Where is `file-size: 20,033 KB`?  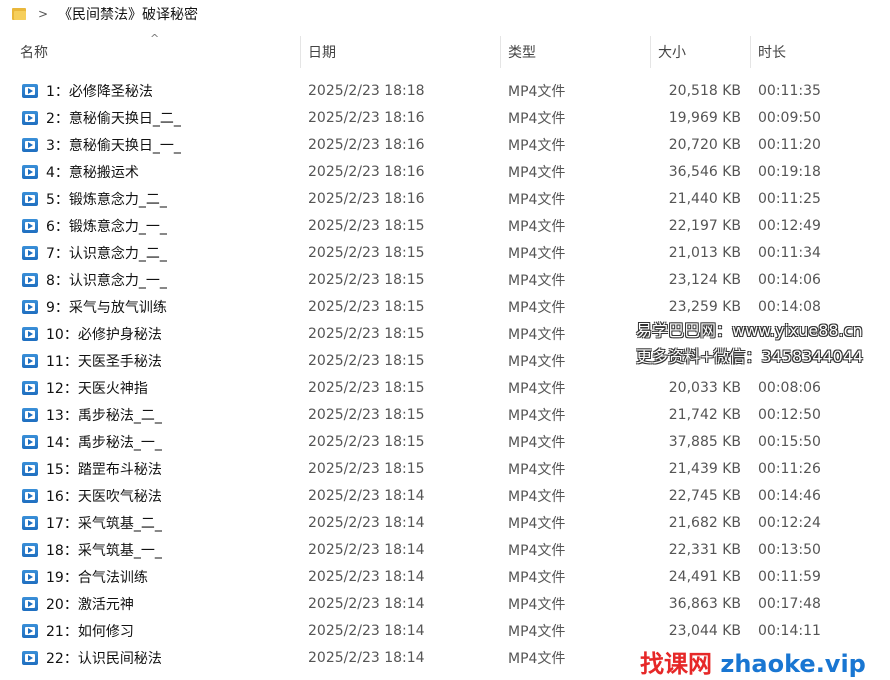
file-size: 20,033 KB is located at coordinates (704, 387).